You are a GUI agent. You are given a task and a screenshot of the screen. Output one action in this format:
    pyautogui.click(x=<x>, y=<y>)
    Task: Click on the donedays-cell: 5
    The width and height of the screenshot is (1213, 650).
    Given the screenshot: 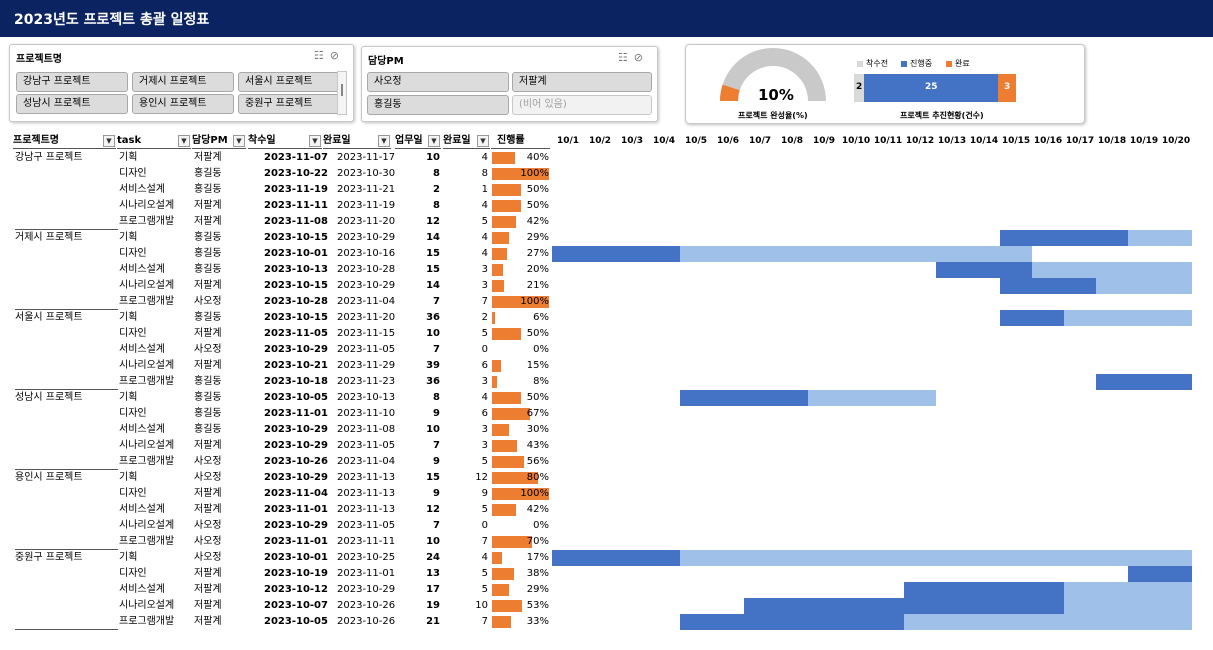 What is the action you would take?
    pyautogui.click(x=484, y=509)
    